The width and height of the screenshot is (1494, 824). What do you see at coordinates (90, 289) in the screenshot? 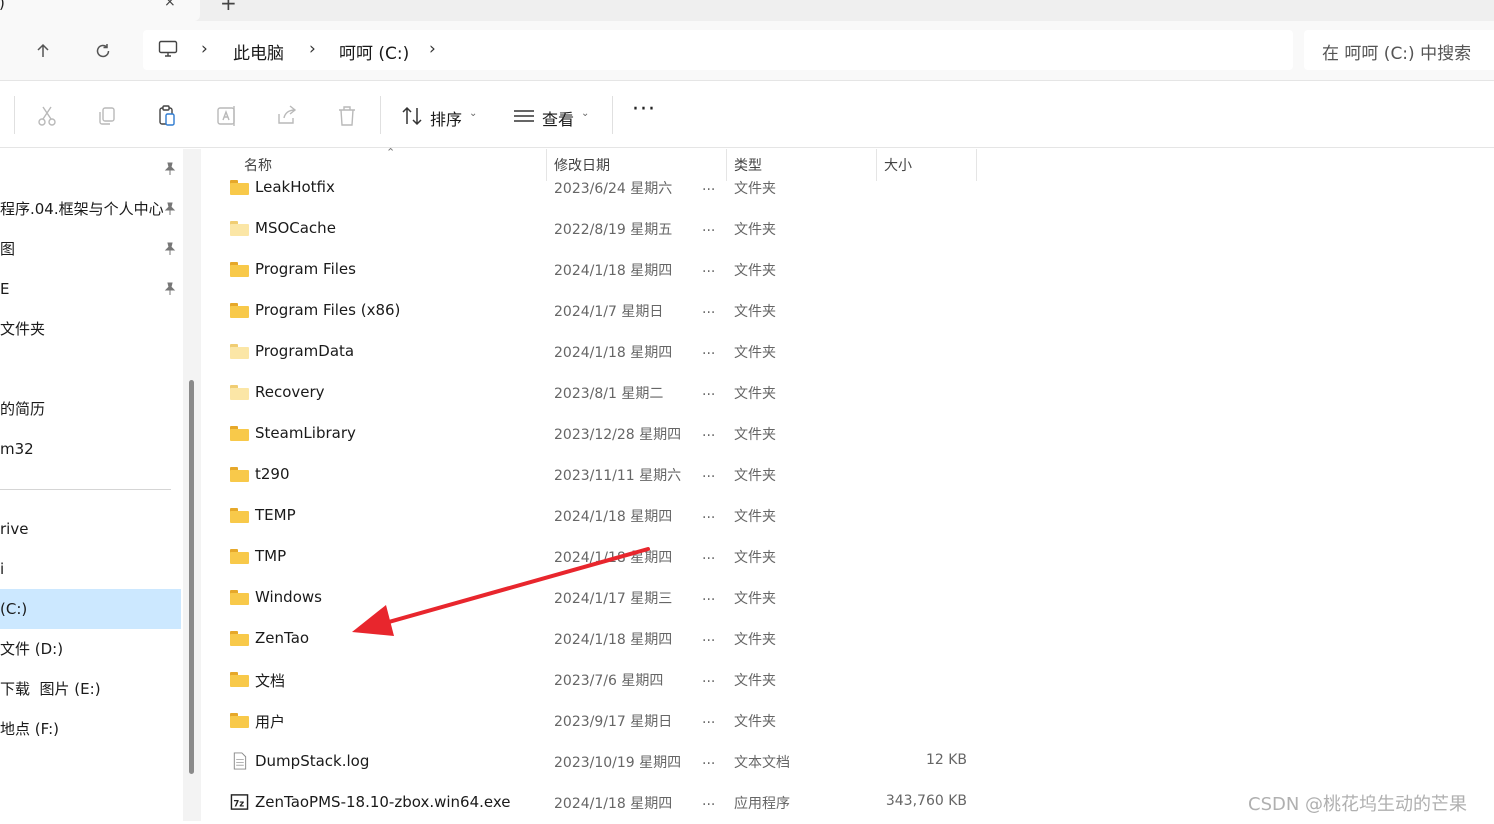
I see `sidebar-item: E` at bounding box center [90, 289].